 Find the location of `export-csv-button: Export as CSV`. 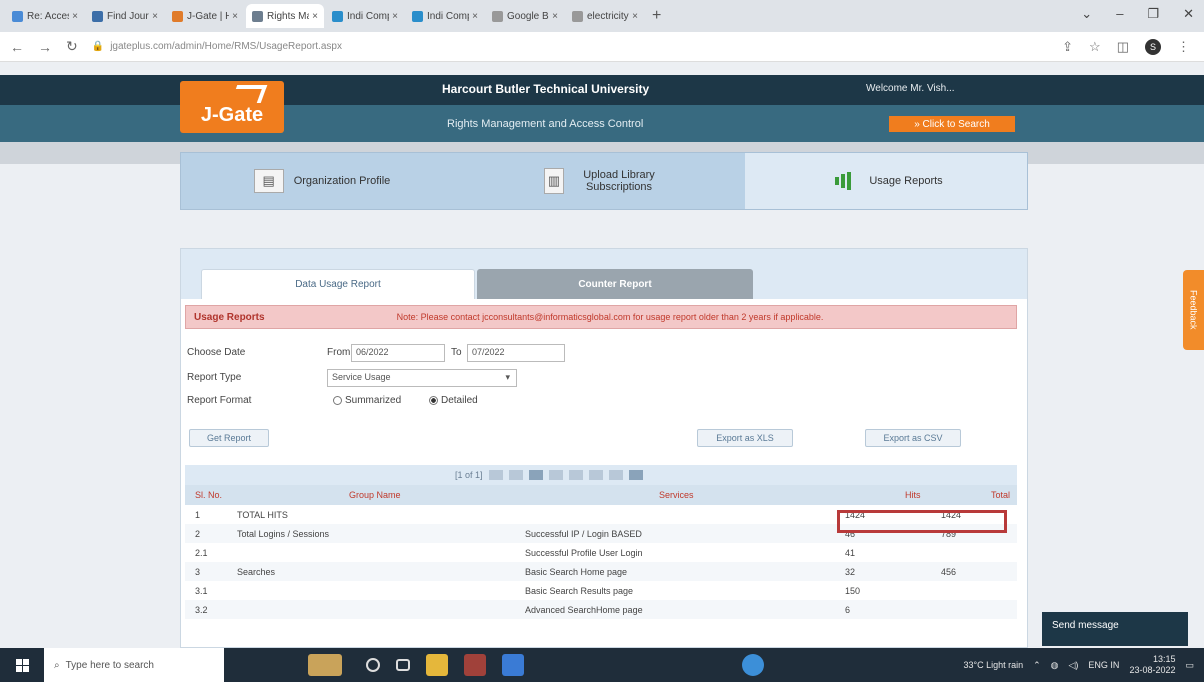

export-csv-button: Export as CSV is located at coordinates (913, 438).